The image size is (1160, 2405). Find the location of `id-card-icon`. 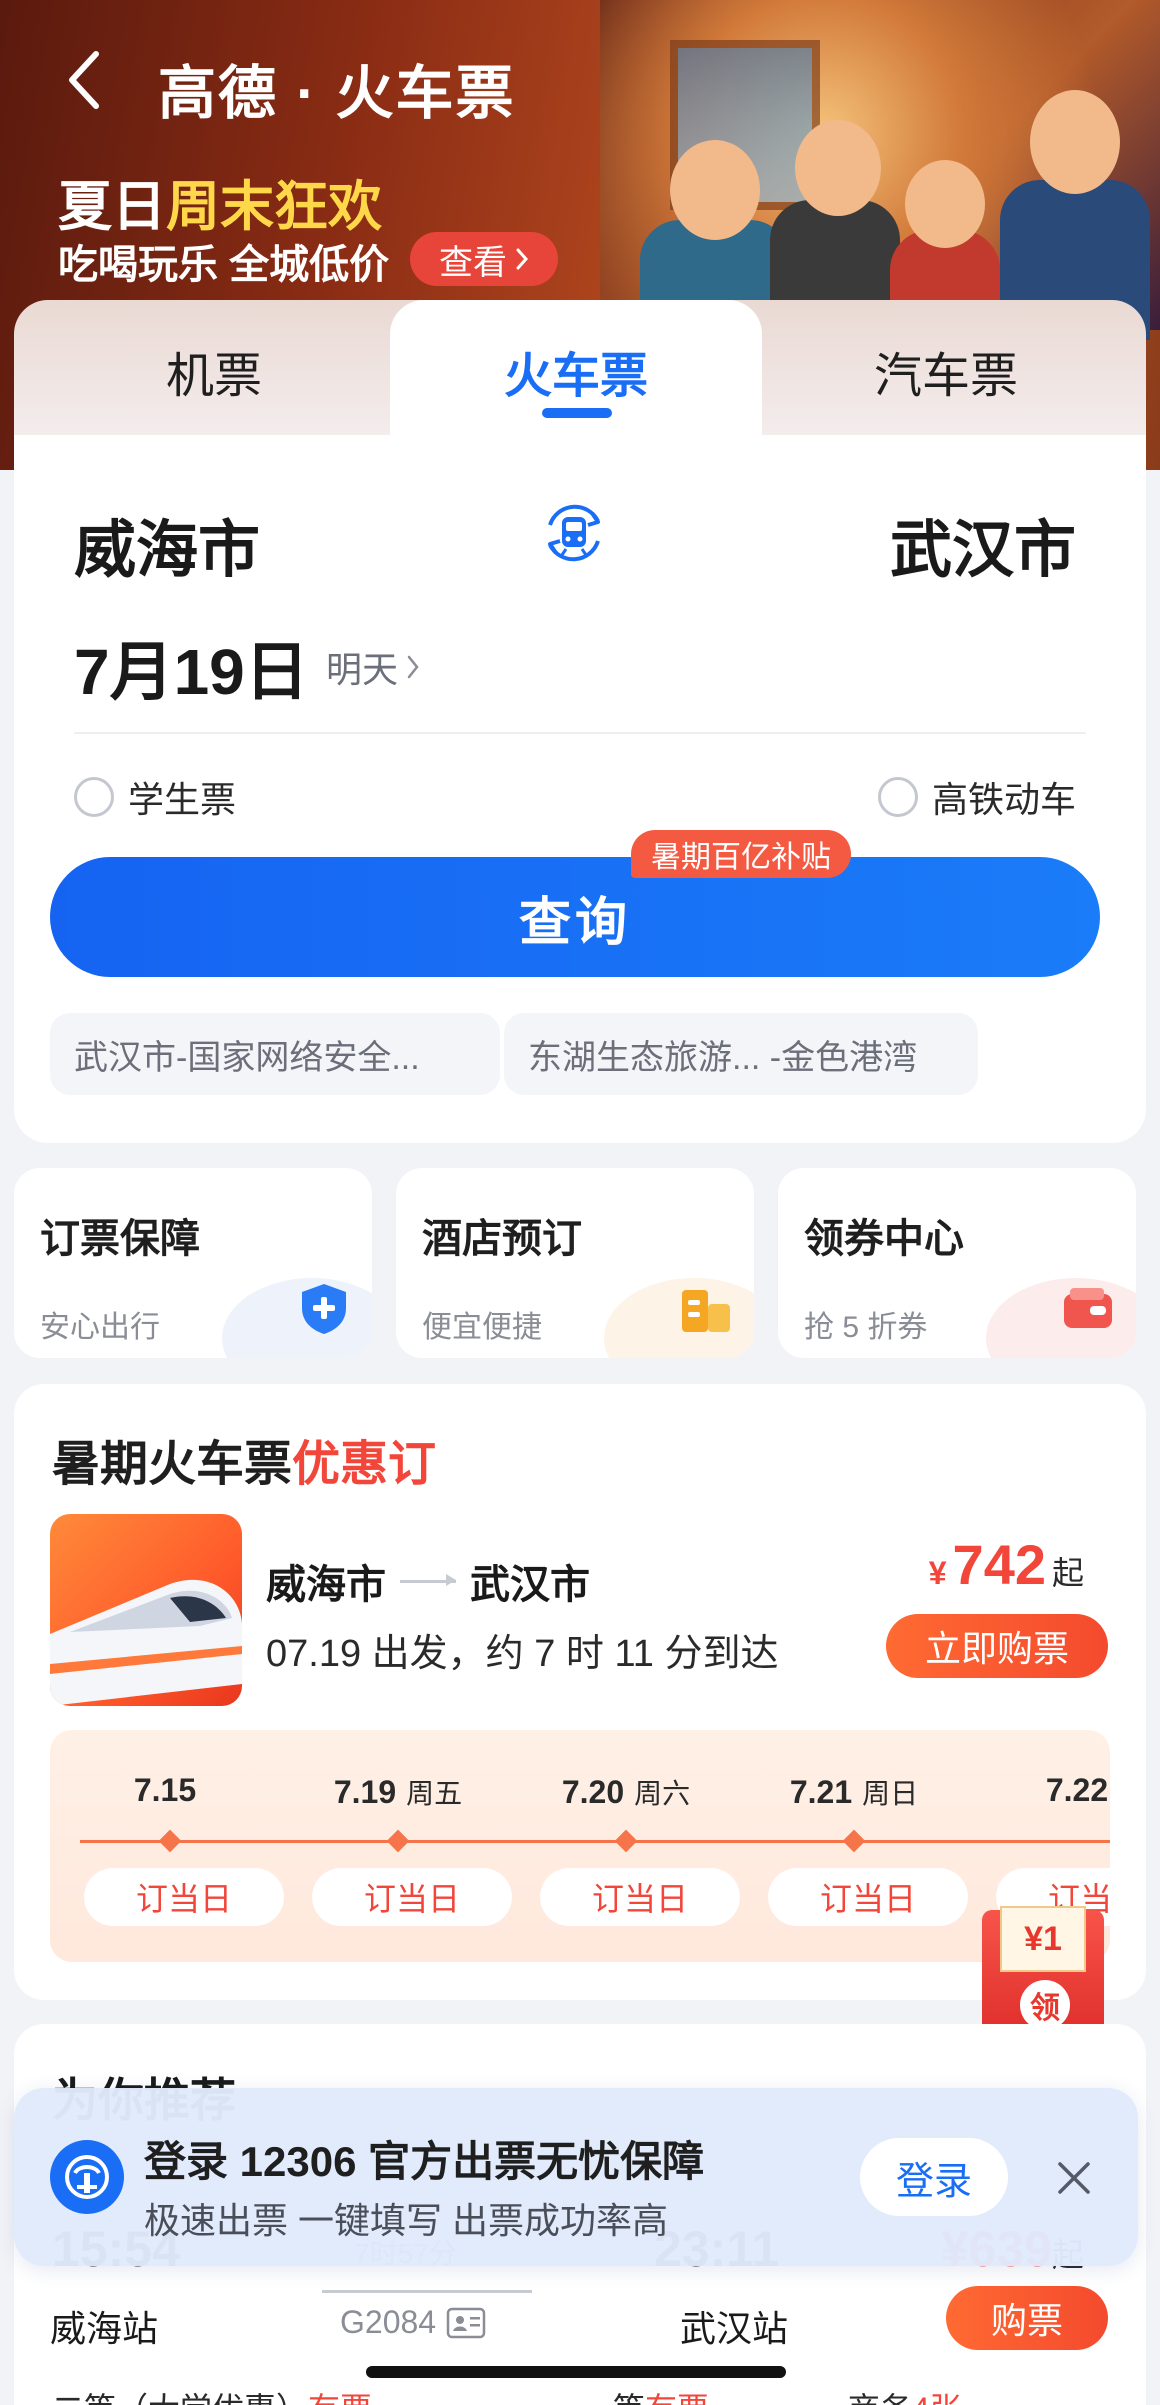

id-card-icon is located at coordinates (466, 2322).